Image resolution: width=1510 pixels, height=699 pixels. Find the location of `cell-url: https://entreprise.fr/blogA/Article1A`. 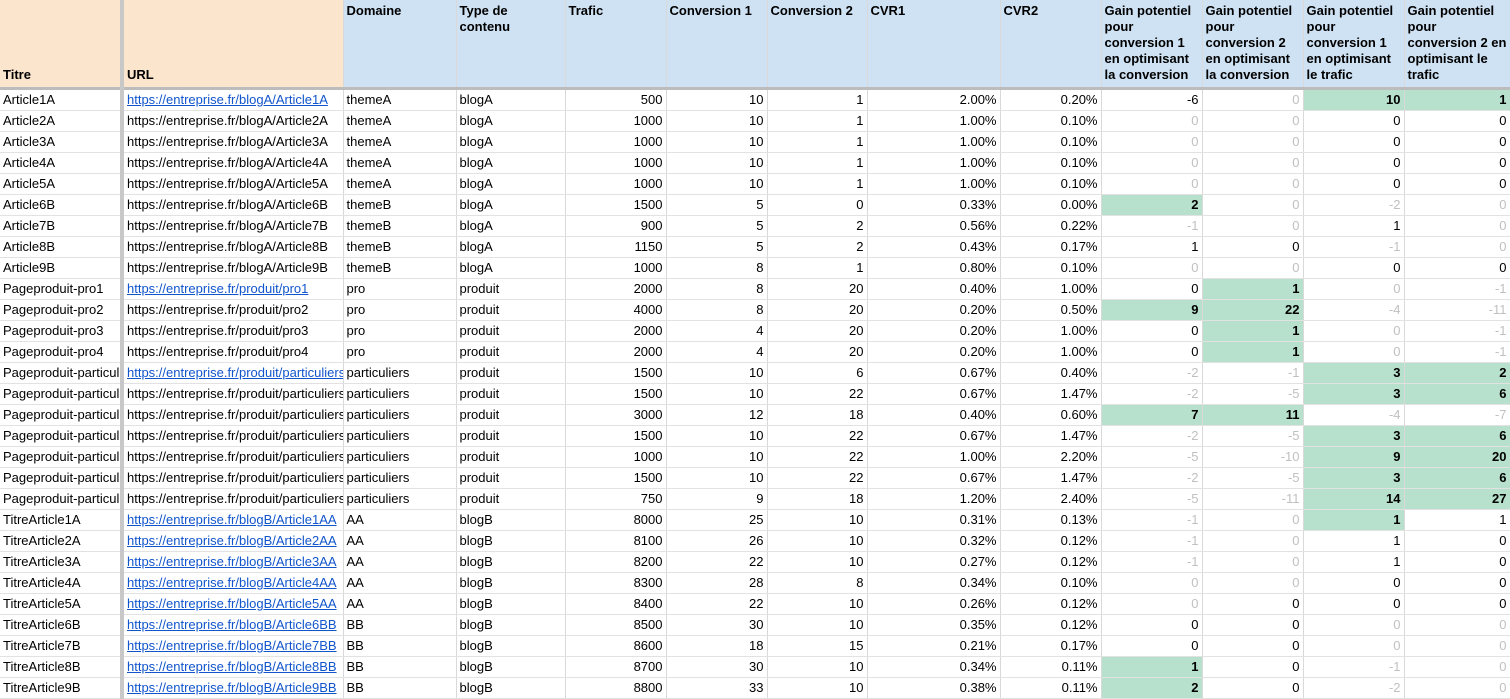

cell-url: https://entreprise.fr/blogA/Article1A is located at coordinates (233, 99).